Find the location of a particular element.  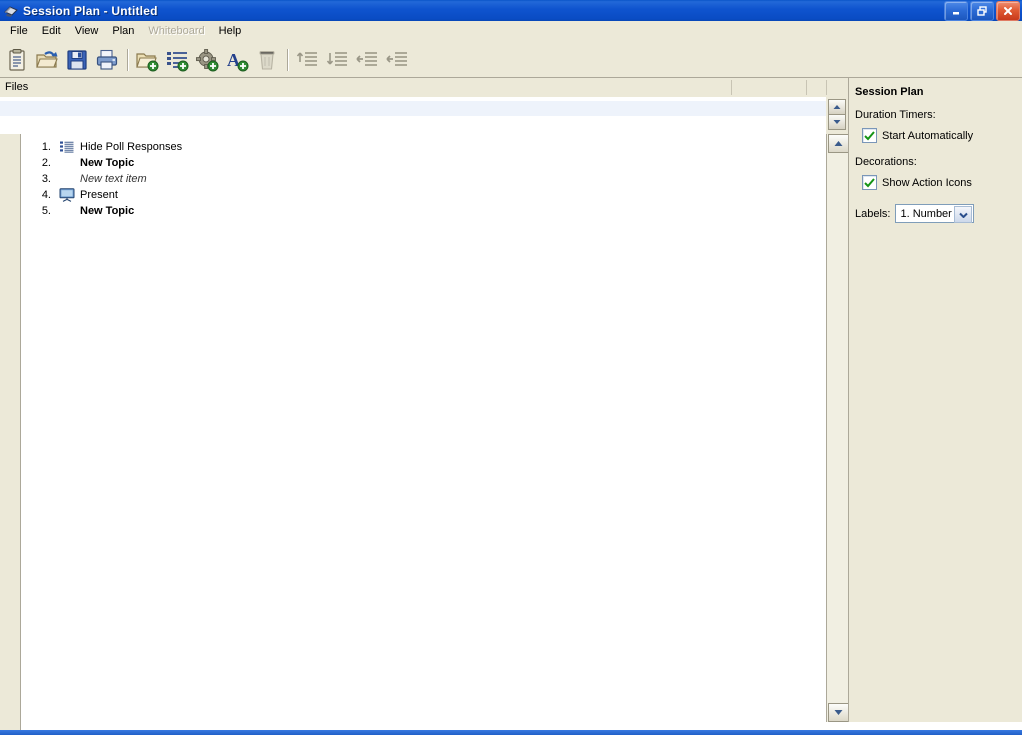

save-plan-button is located at coordinates (77, 60).